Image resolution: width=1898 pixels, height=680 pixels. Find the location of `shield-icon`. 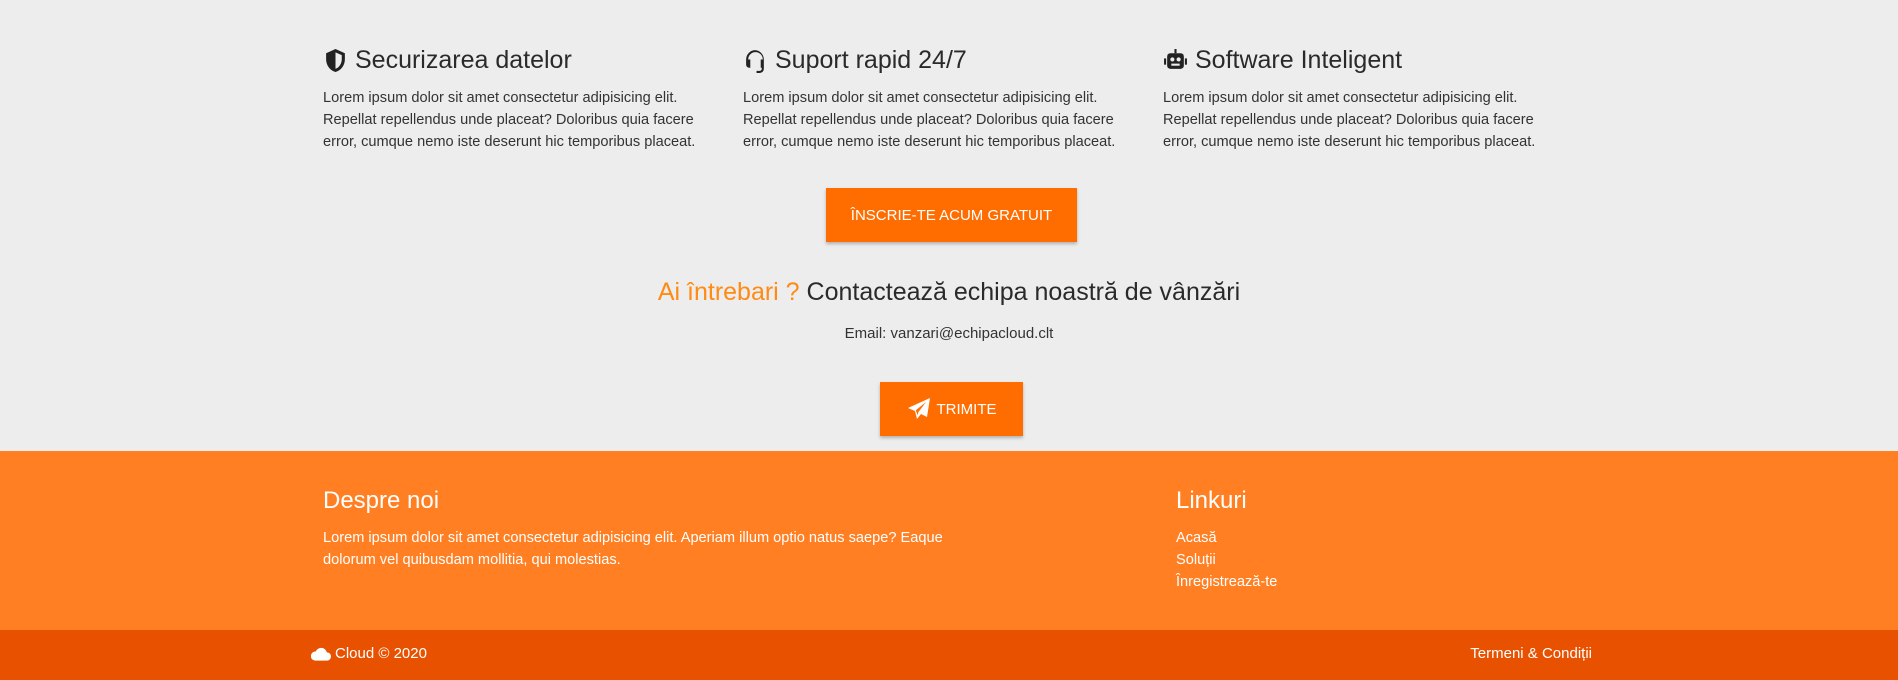

shield-icon is located at coordinates (335, 60).